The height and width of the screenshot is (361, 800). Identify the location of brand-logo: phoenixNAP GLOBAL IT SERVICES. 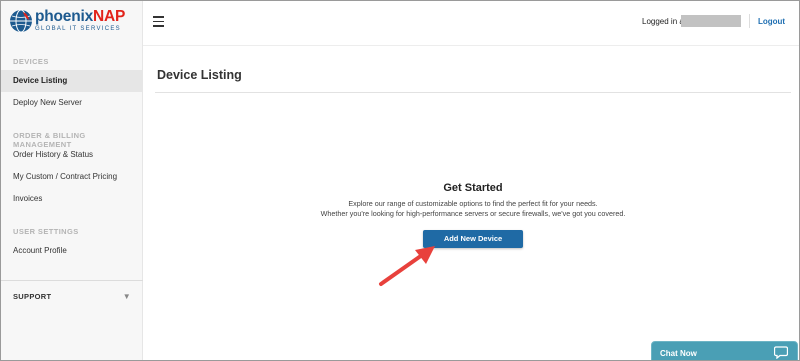
(67, 23).